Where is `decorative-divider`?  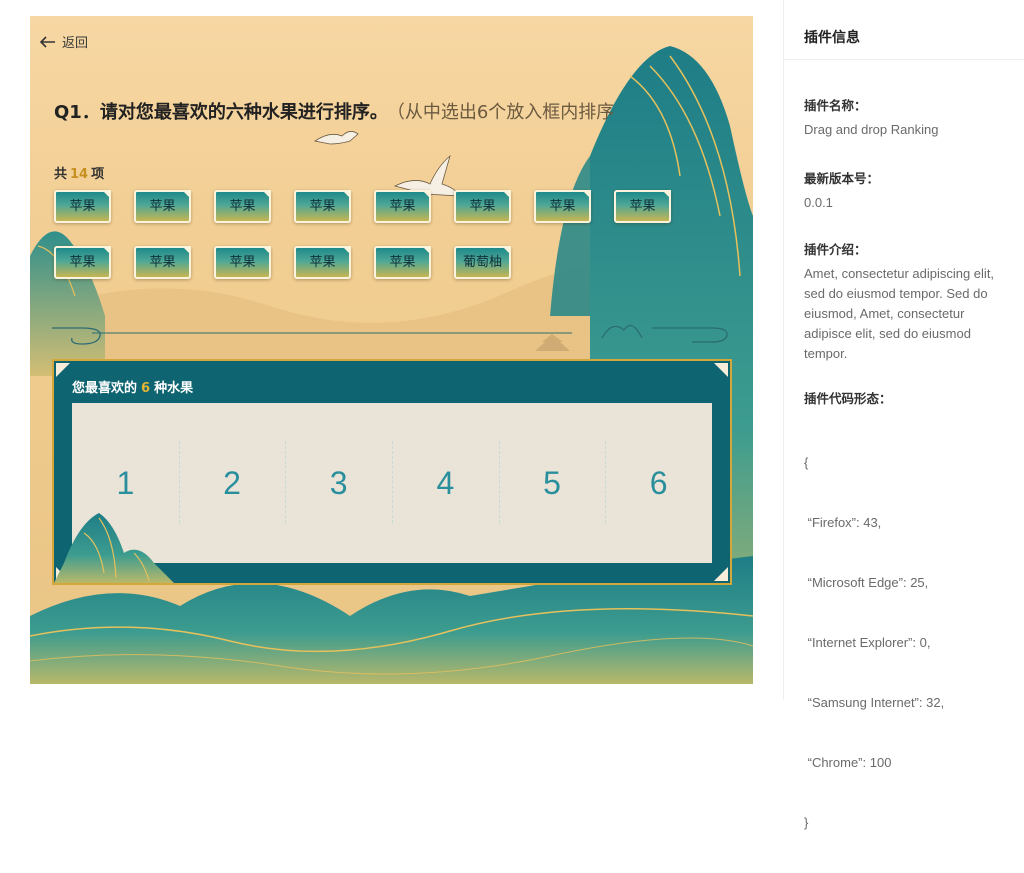
decorative-divider is located at coordinates (390, 334).